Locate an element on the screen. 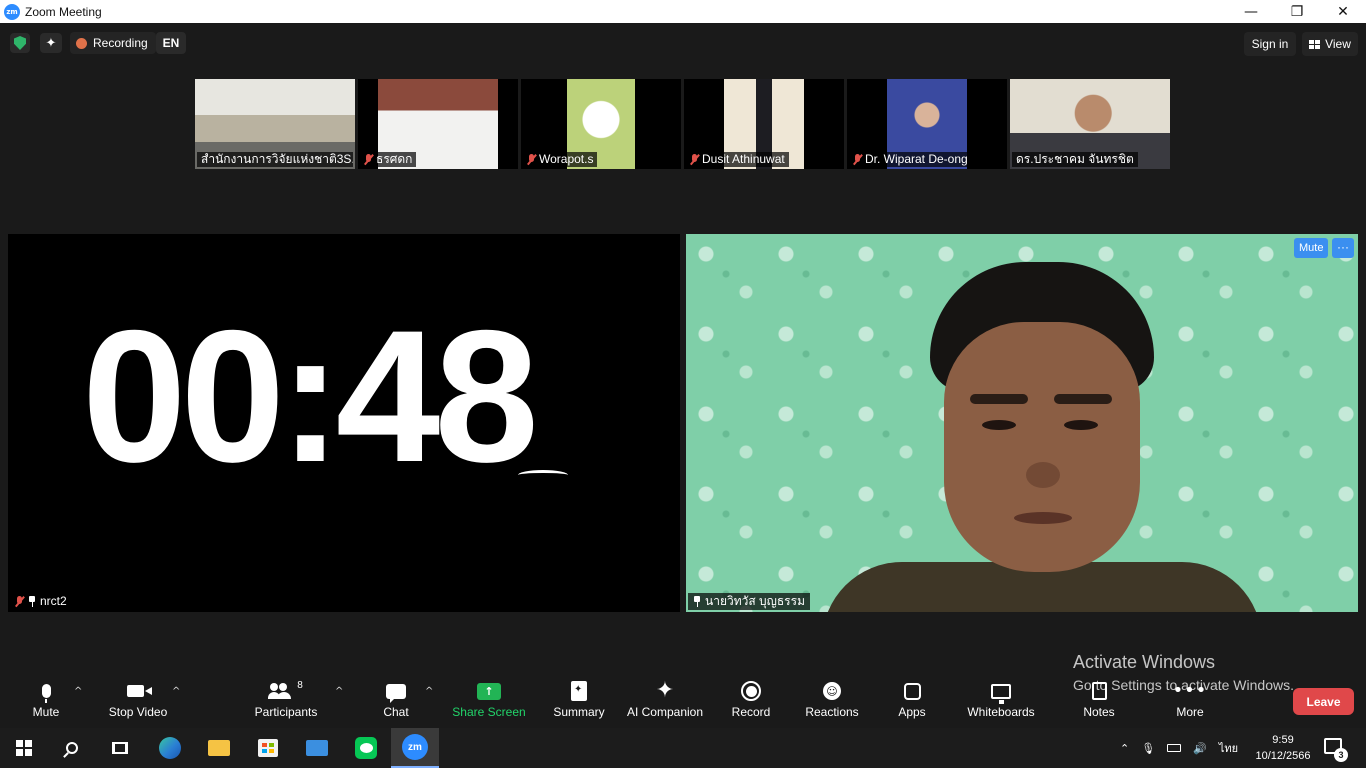  taskbar-store is located at coordinates (268, 748).